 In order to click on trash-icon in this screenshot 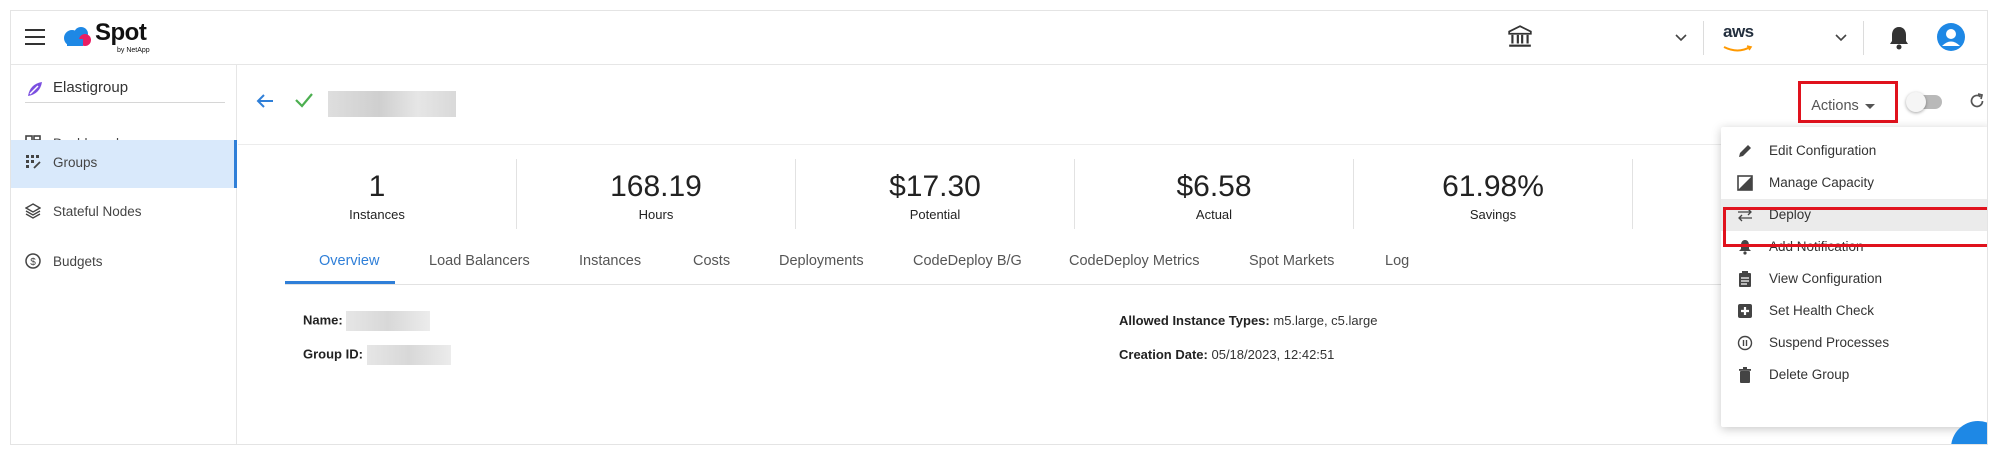, I will do `click(1745, 375)`.